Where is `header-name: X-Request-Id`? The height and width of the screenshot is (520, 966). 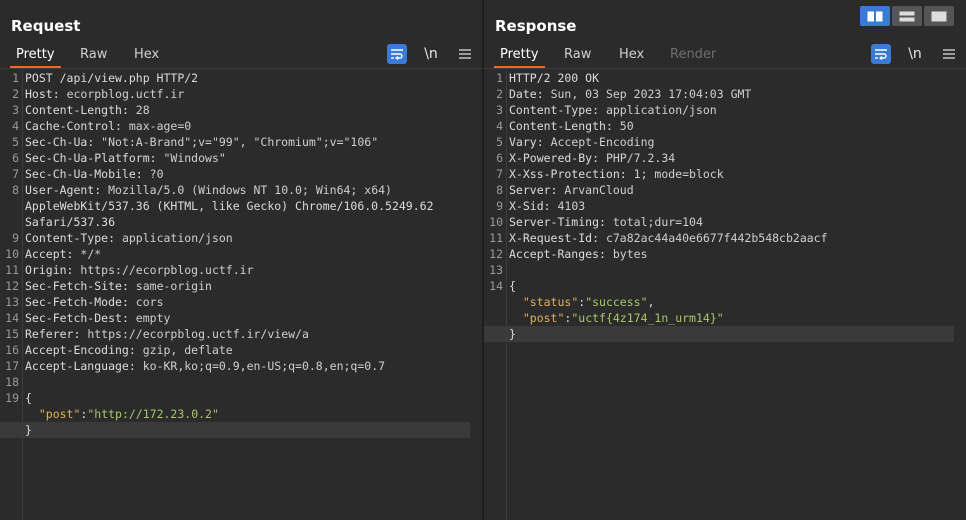 header-name: X-Request-Id is located at coordinates (551, 238).